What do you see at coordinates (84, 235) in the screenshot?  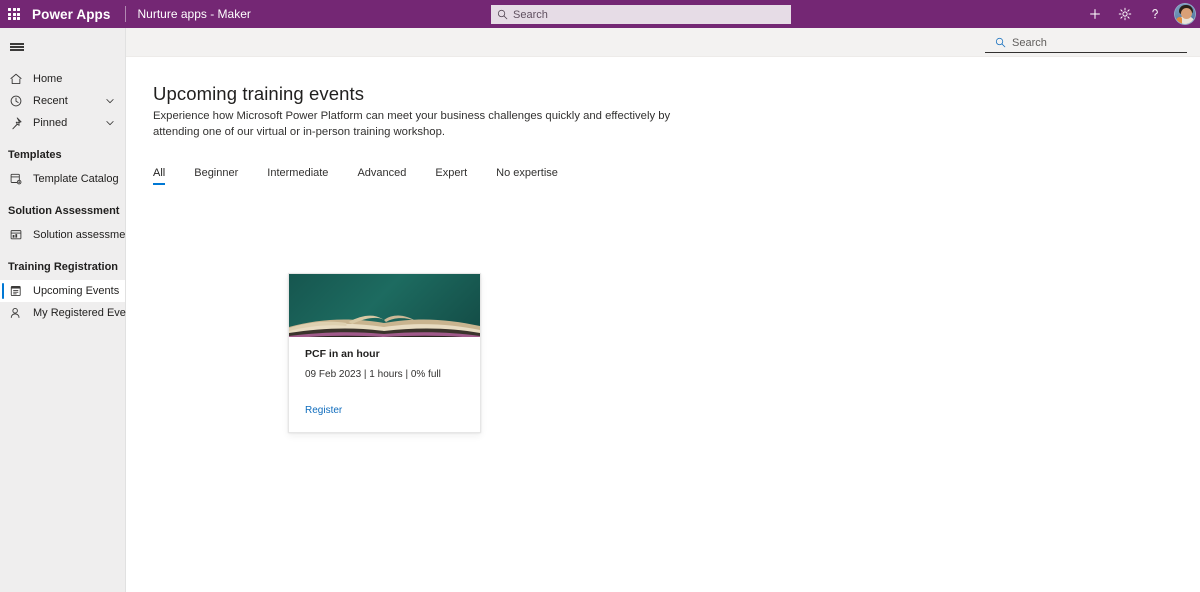 I see `sidebar-item-label: Solution assessment` at bounding box center [84, 235].